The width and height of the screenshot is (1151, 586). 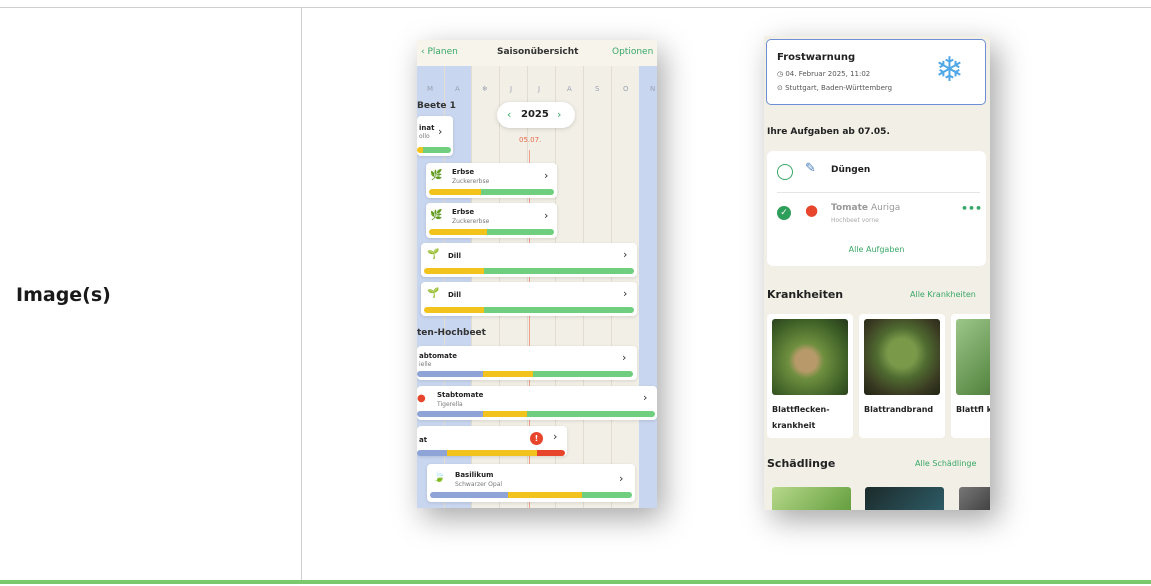 What do you see at coordinates (878, 192) in the screenshot?
I see `divider` at bounding box center [878, 192].